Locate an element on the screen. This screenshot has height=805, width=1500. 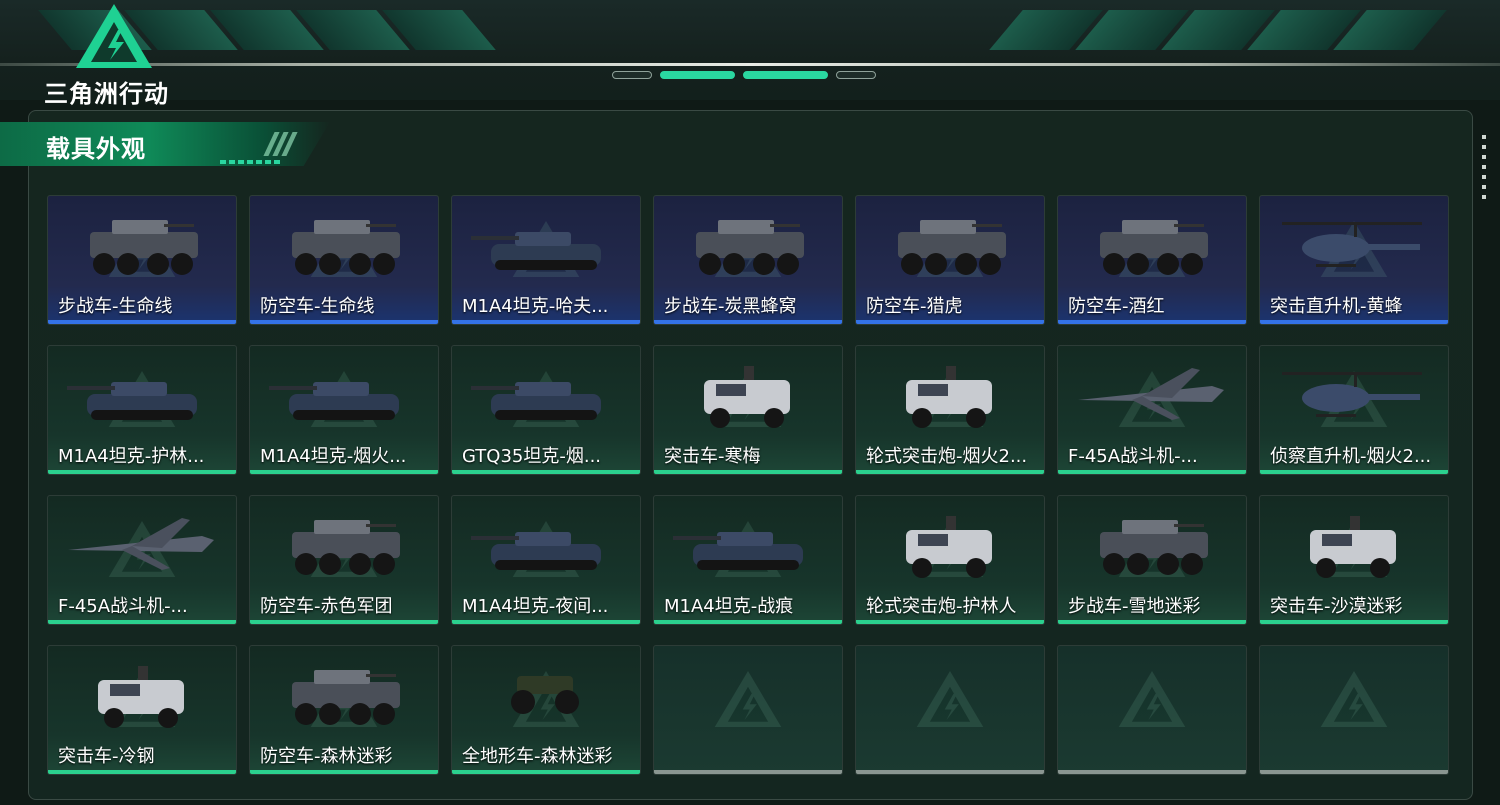
vehicle-skin-card: 突击直升机-黄蜂 is located at coordinates (1354, 260).